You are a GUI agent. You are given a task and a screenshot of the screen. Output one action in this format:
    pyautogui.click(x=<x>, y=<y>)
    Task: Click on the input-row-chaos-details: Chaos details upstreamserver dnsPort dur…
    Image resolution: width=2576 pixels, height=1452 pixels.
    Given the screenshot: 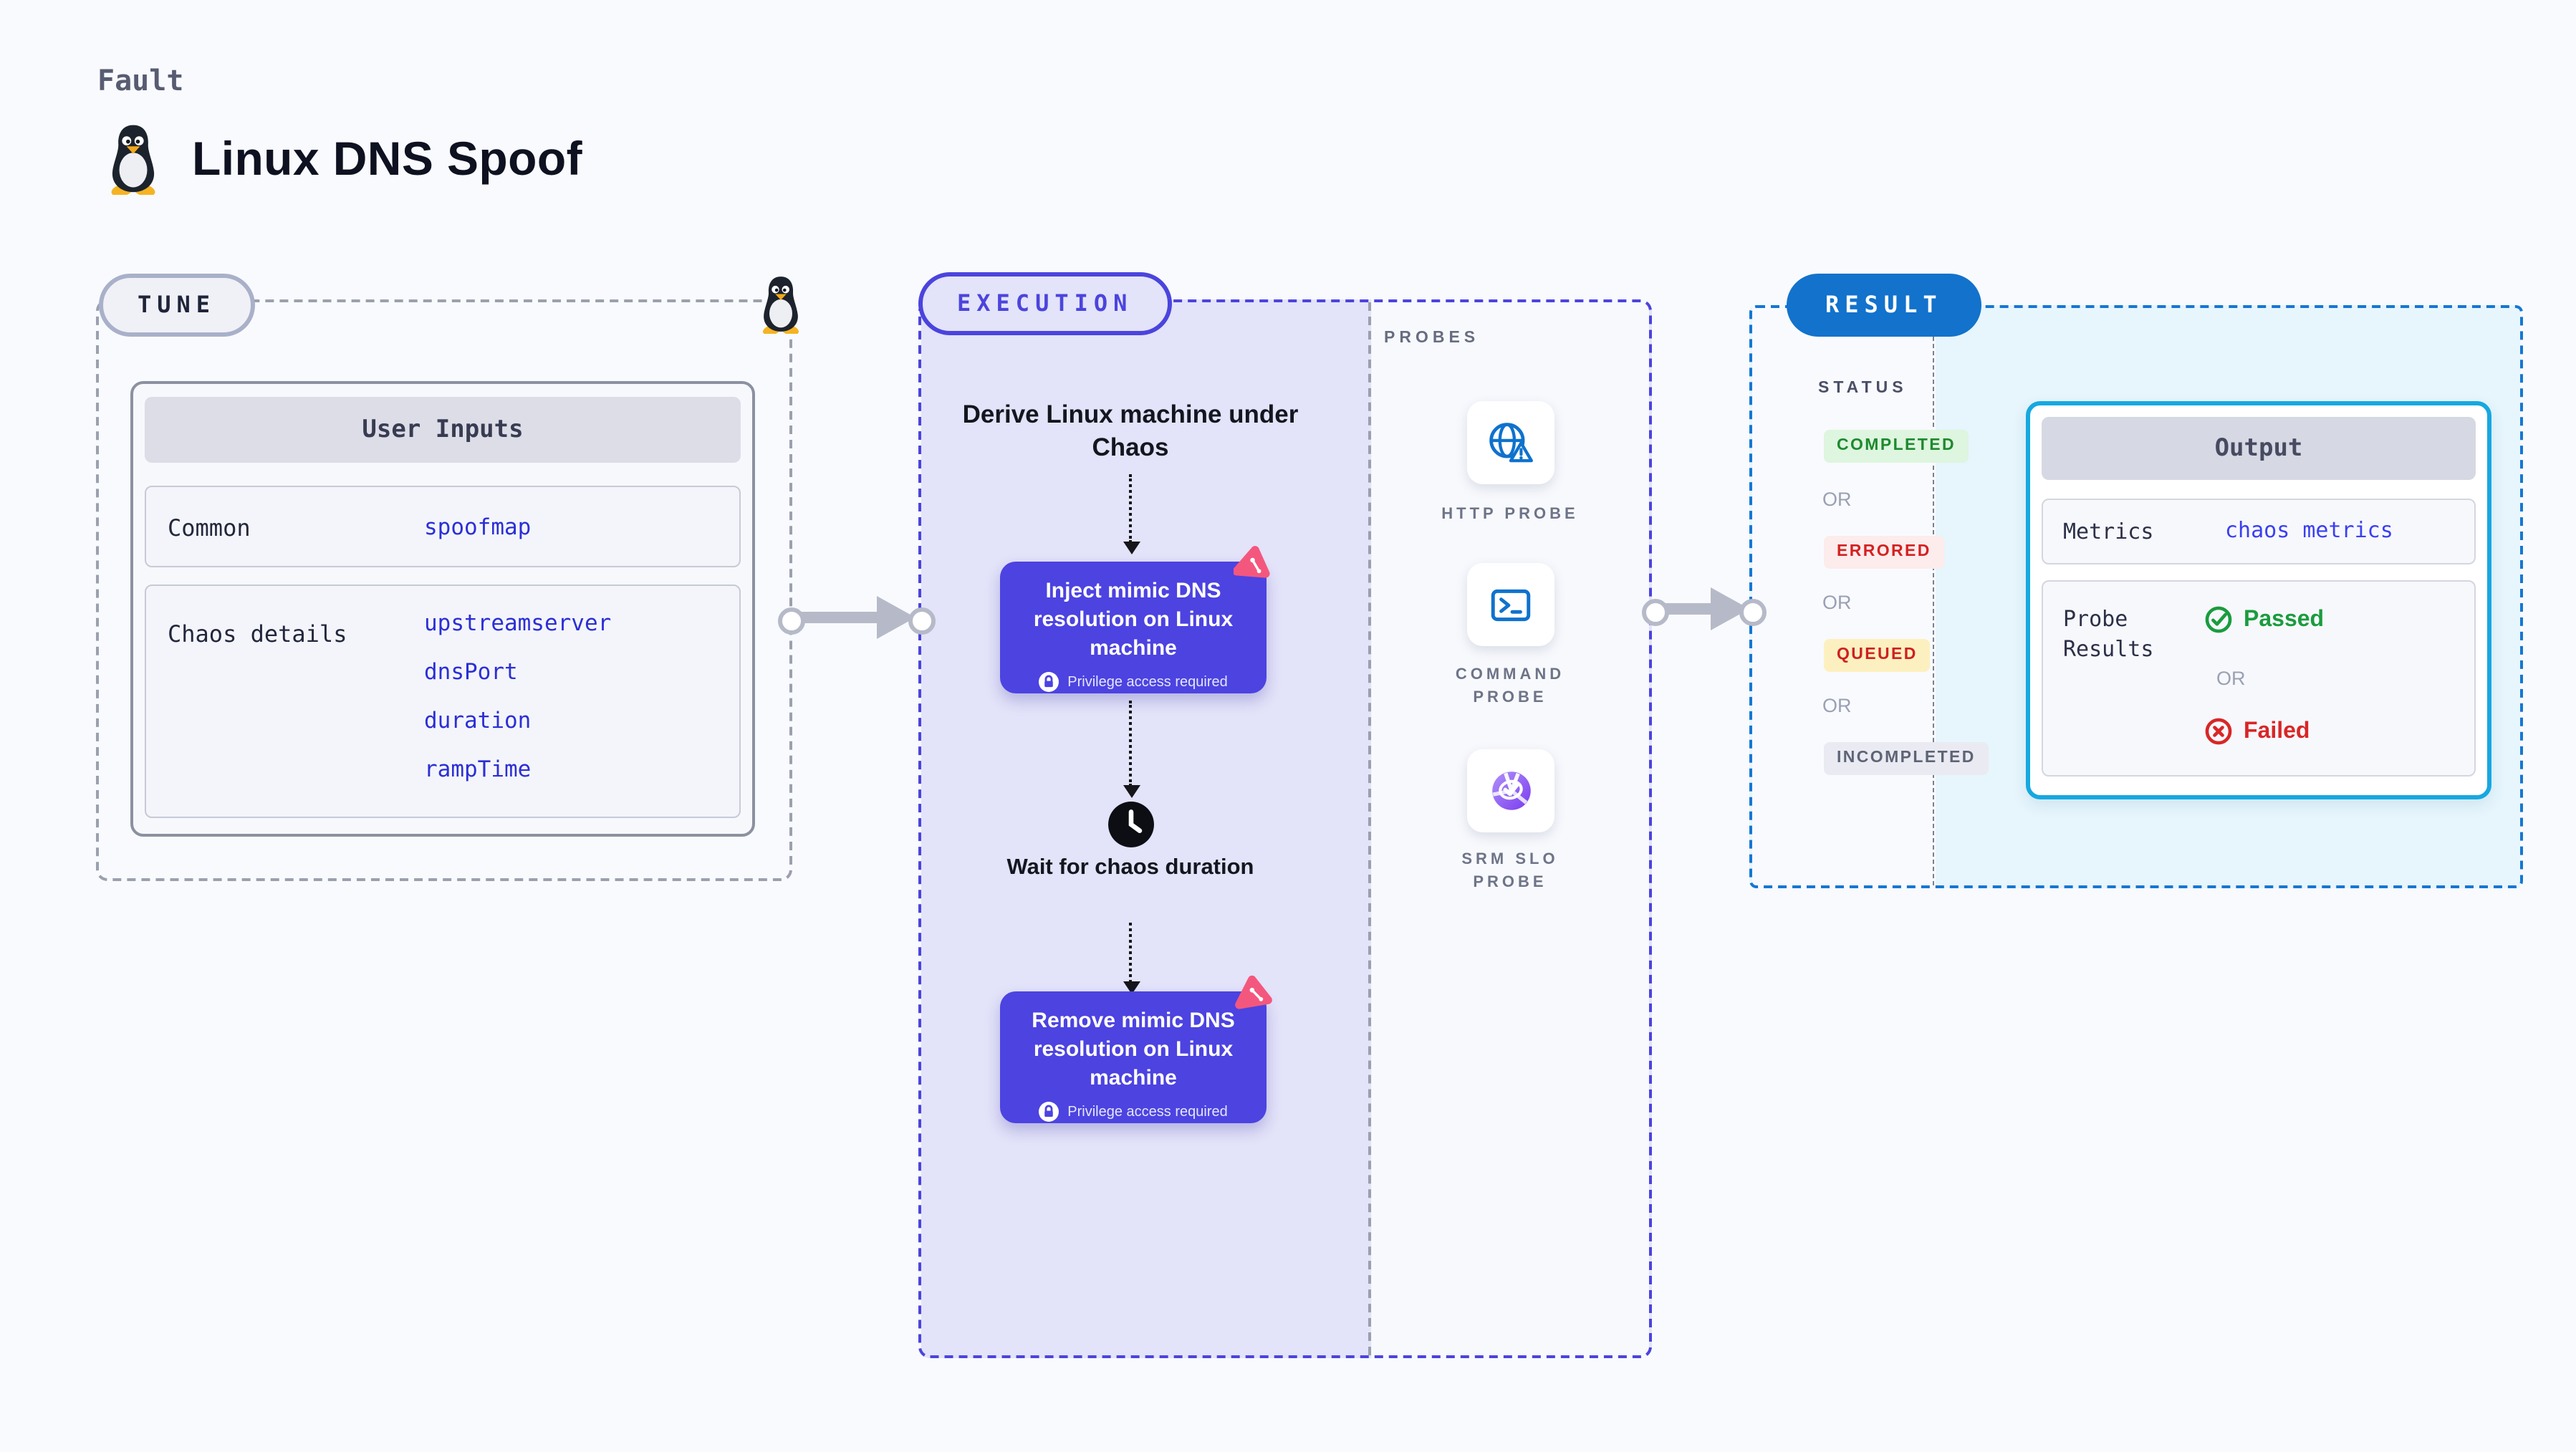 What is the action you would take?
    pyautogui.click(x=443, y=701)
    